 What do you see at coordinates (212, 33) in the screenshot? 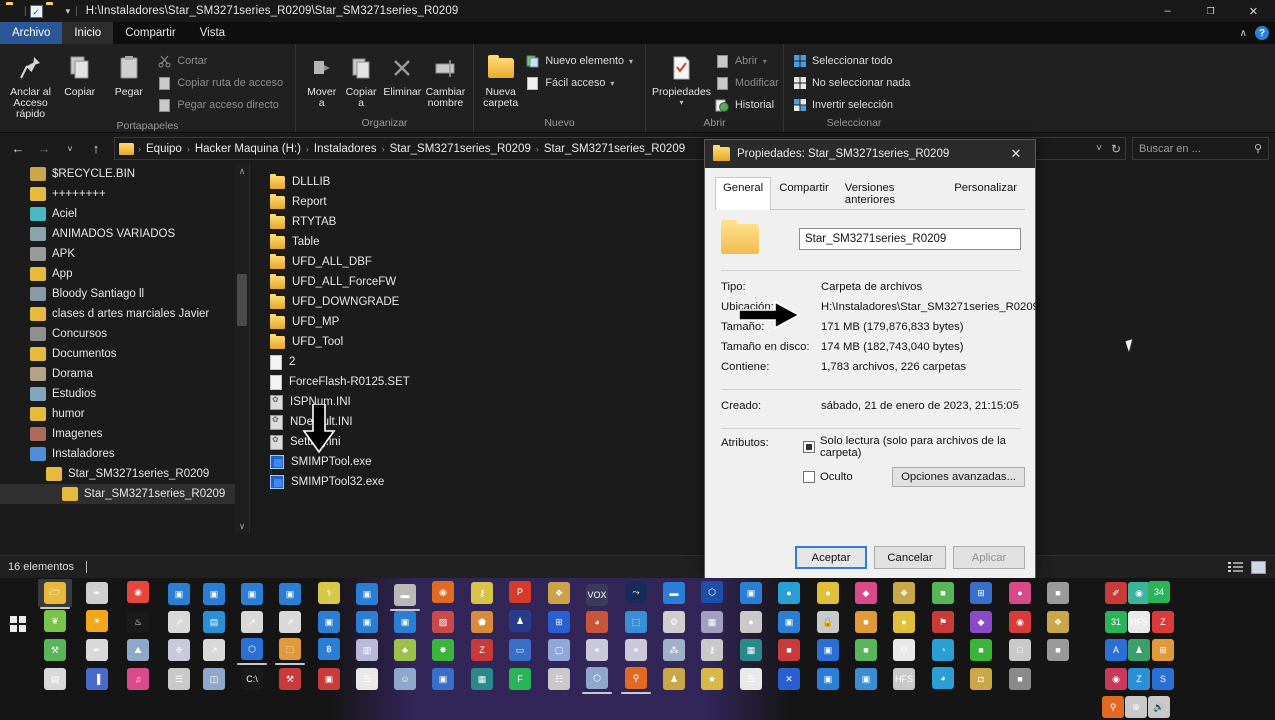
I see `tab-vista: Vista` at bounding box center [212, 33].